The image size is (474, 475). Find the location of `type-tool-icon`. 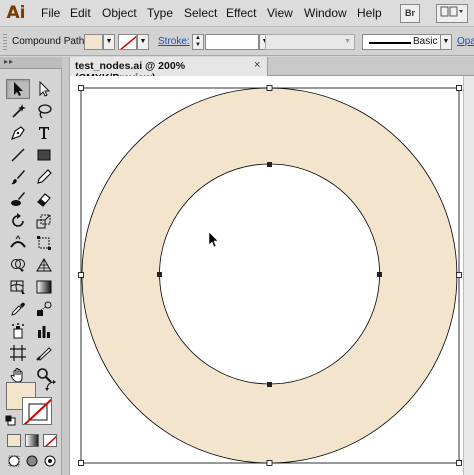

type-tool-icon is located at coordinates (44, 133).